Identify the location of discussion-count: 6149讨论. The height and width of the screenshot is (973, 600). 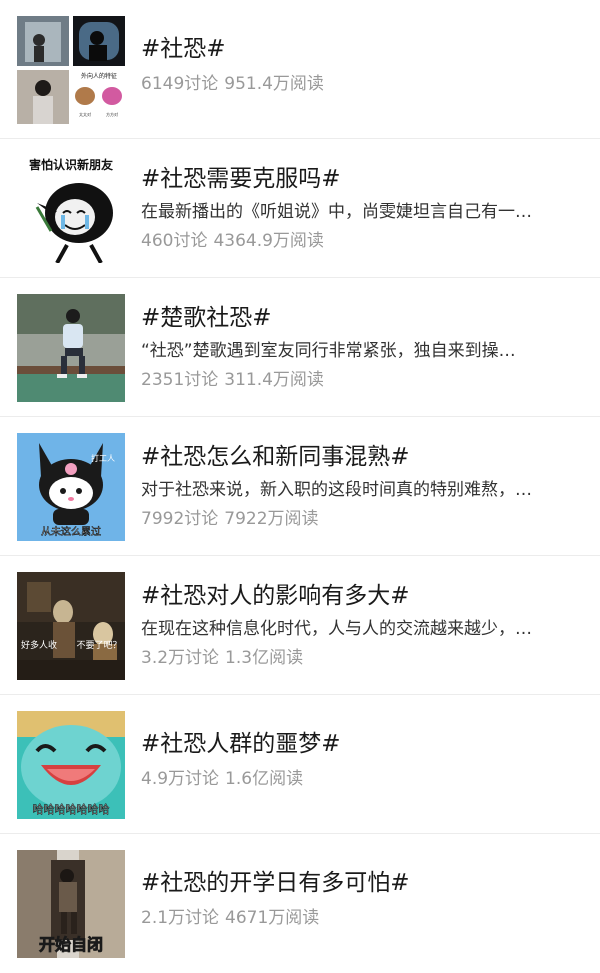
(180, 84).